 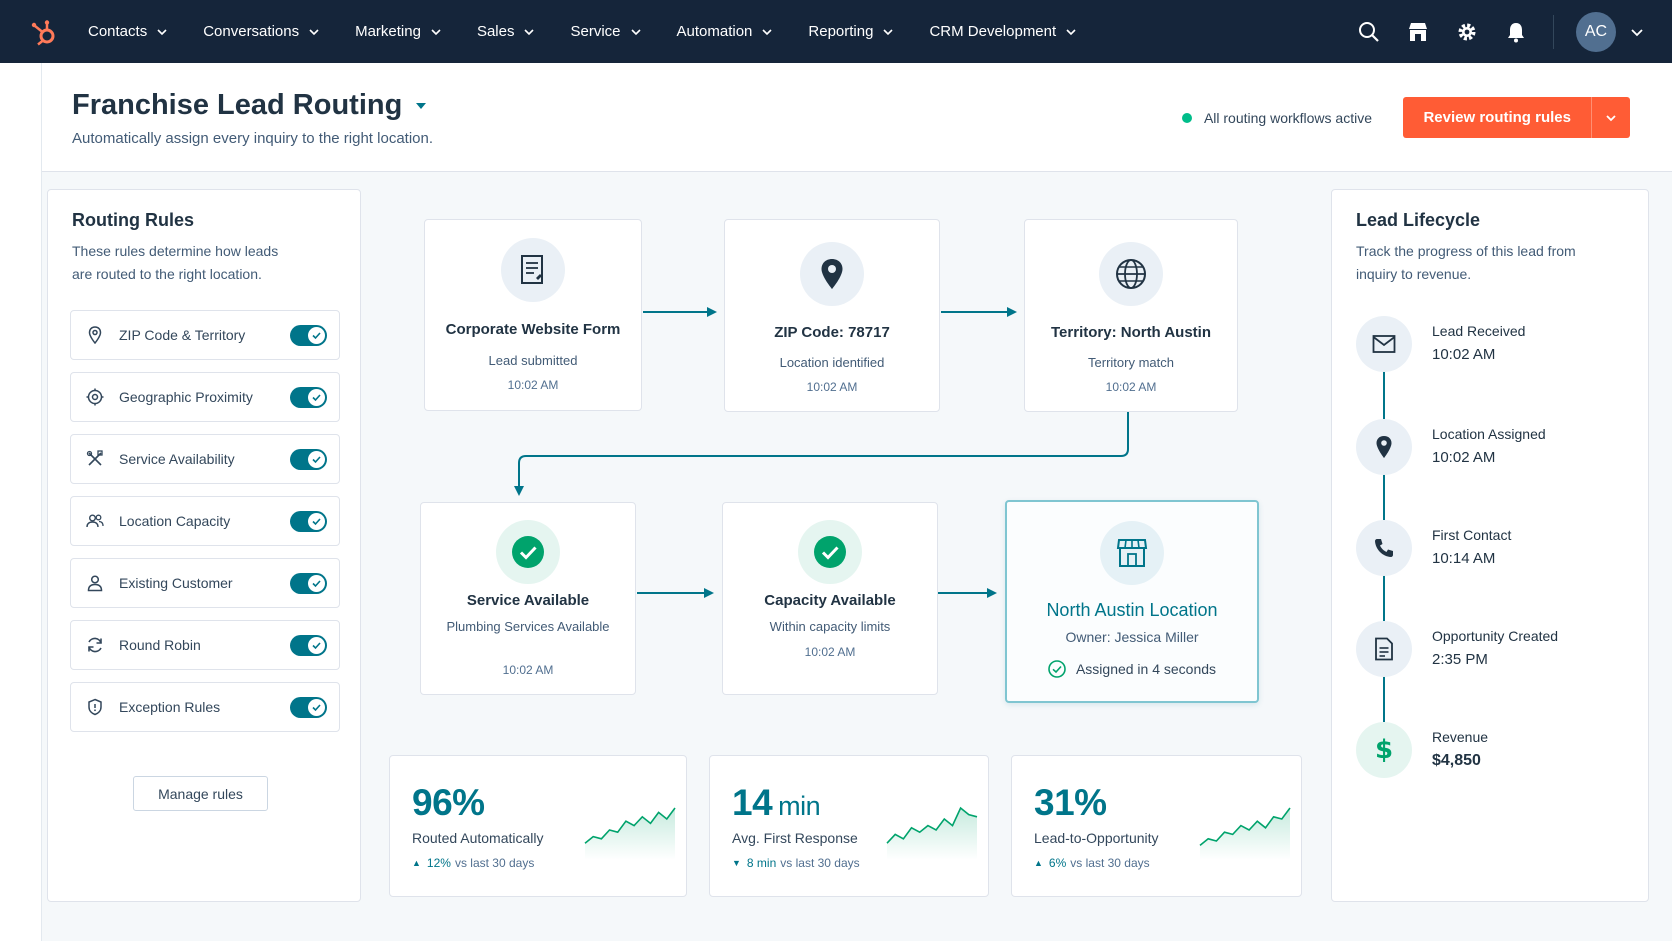 What do you see at coordinates (851, 31) in the screenshot?
I see `nav-reporting: Reporting` at bounding box center [851, 31].